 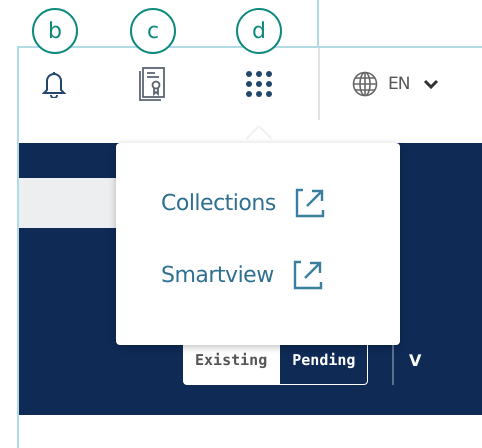 I want to click on callout-marker: c, so click(x=153, y=31).